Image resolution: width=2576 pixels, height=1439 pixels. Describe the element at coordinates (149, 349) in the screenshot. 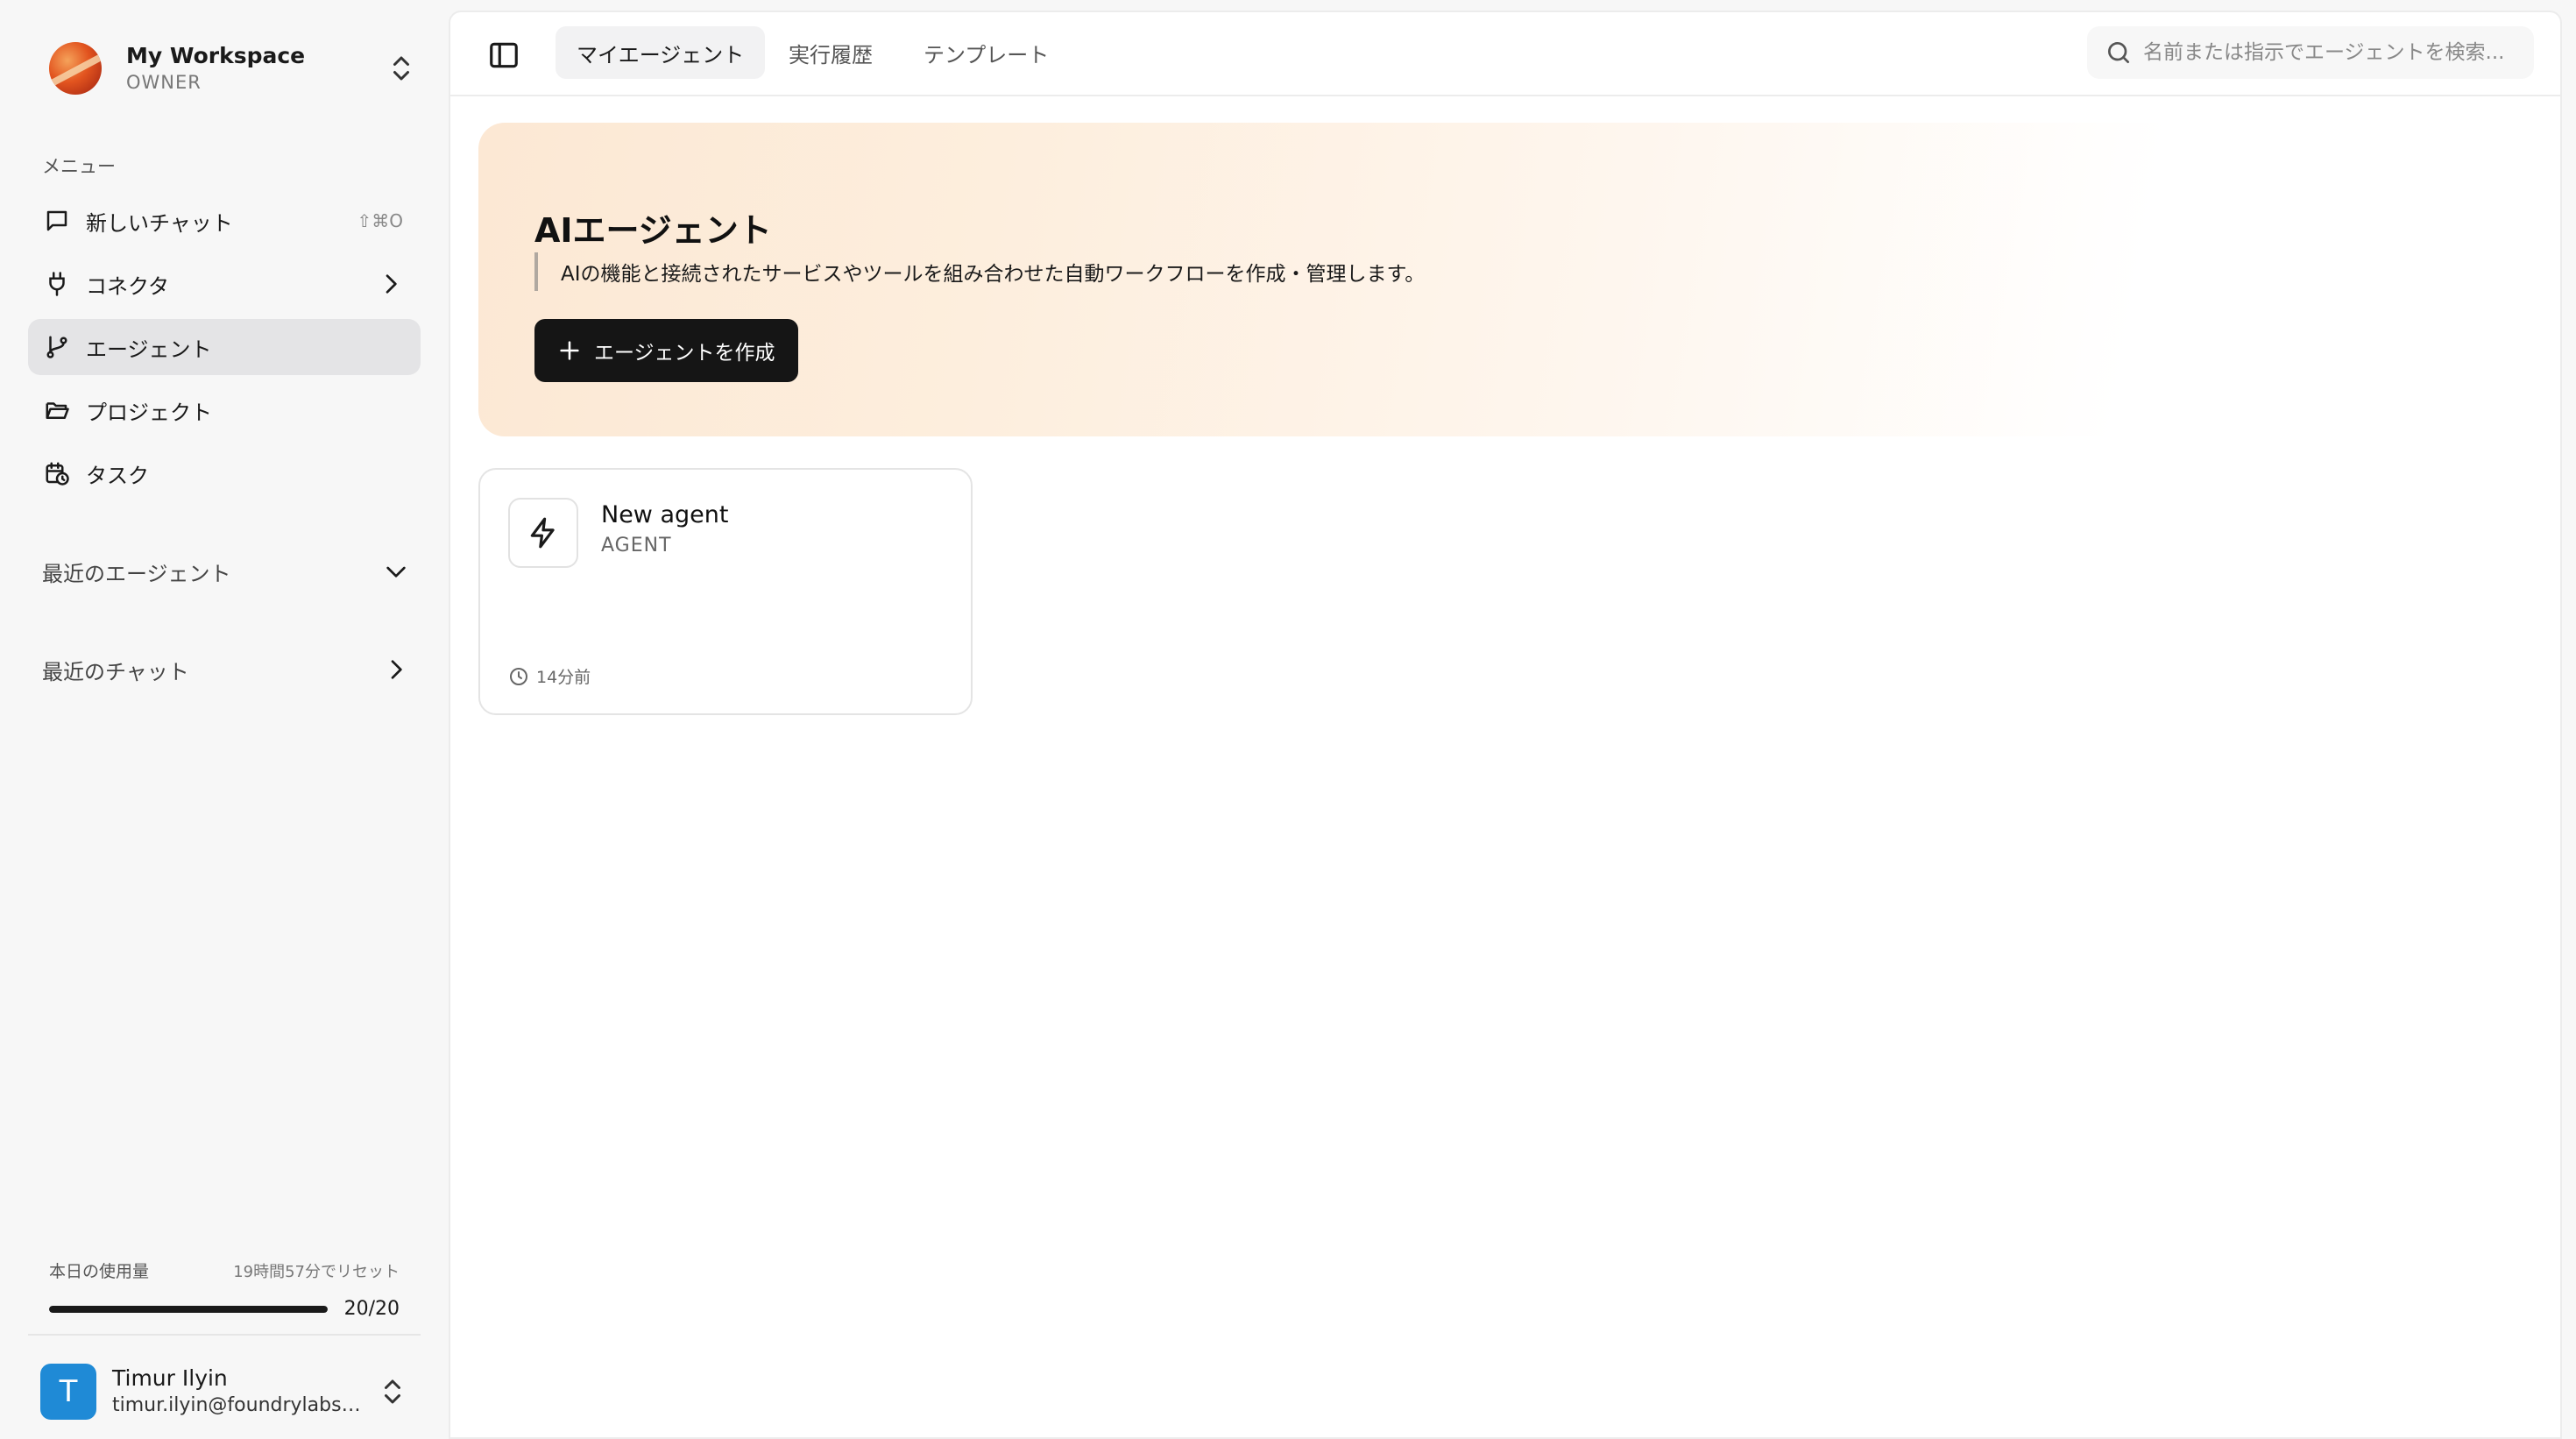

I see `sidebar-item-label: エージェント` at that location.